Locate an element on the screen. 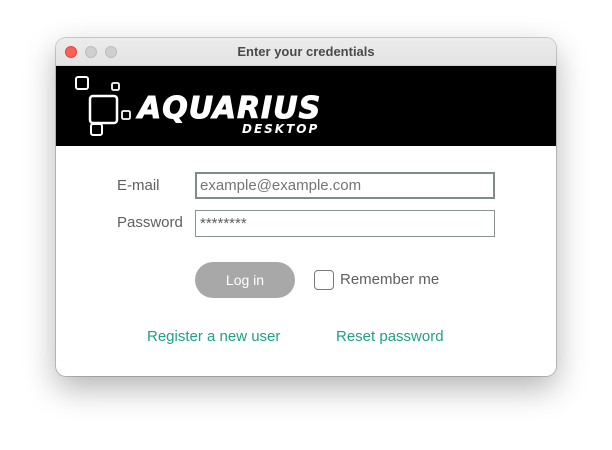  remember-me-label: Remember me is located at coordinates (389, 280).